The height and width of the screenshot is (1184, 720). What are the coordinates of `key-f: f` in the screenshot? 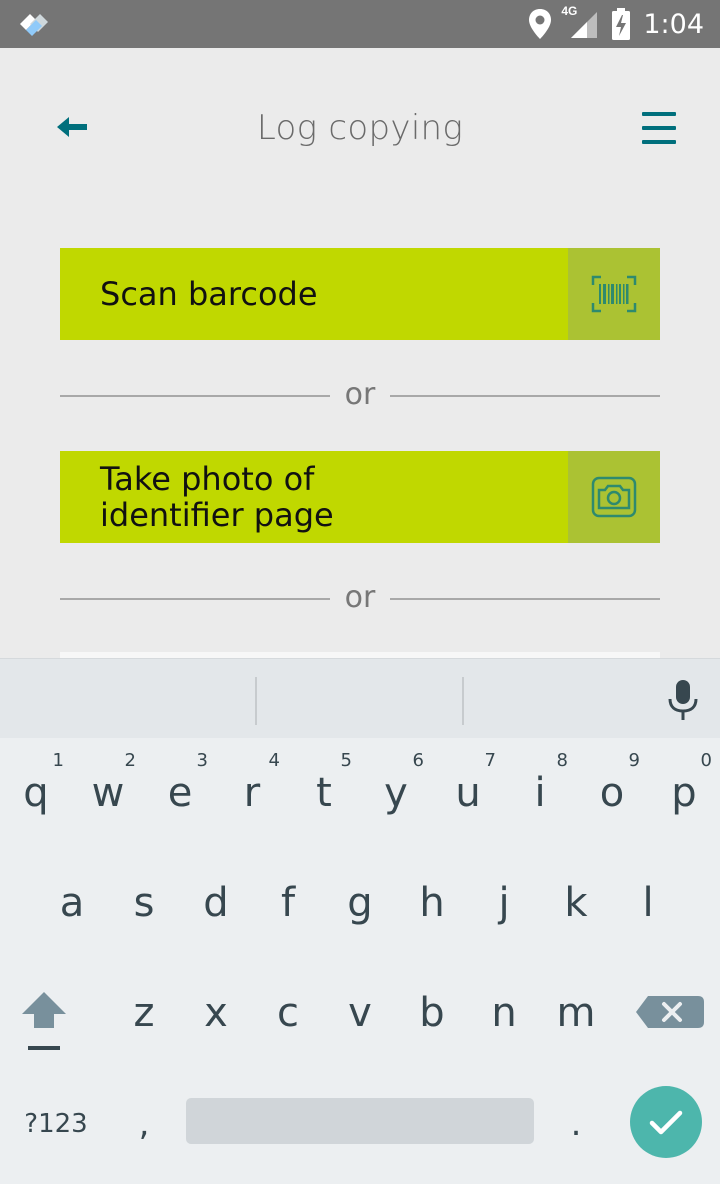 It's located at (288, 908).